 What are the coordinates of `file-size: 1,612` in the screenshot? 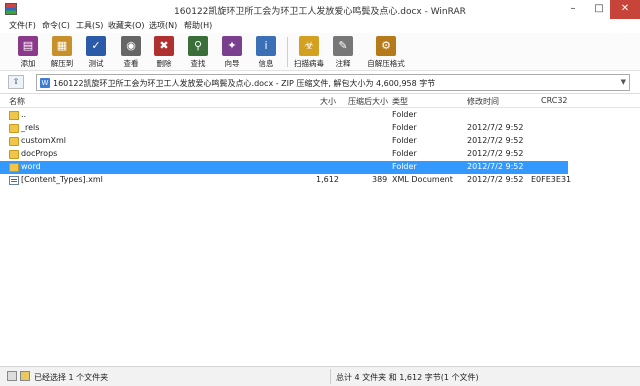 It's located at (327, 179).